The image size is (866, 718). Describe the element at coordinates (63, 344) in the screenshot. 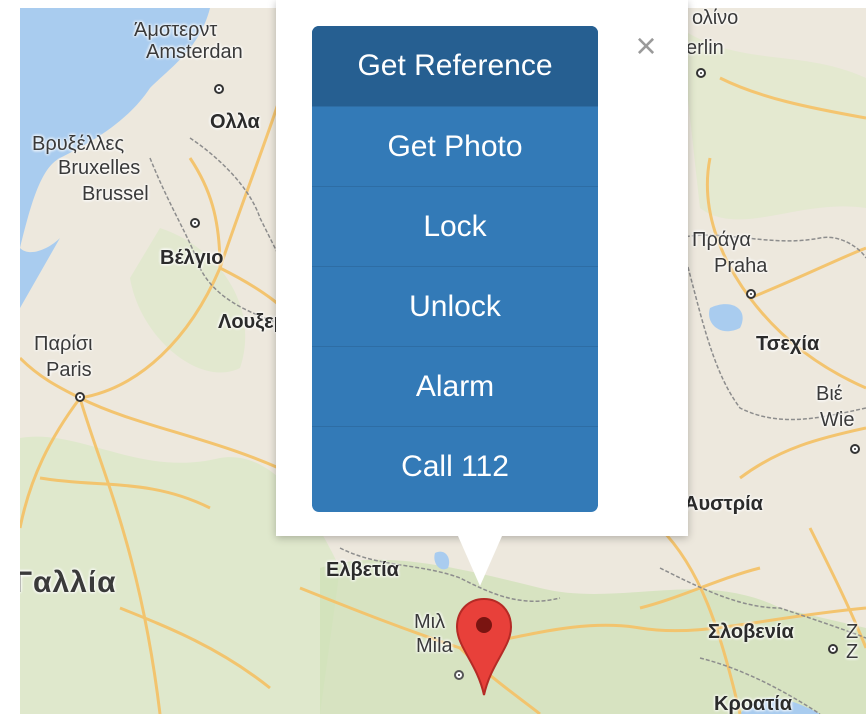

I see `map-label-paris-el: Παρίσι` at that location.